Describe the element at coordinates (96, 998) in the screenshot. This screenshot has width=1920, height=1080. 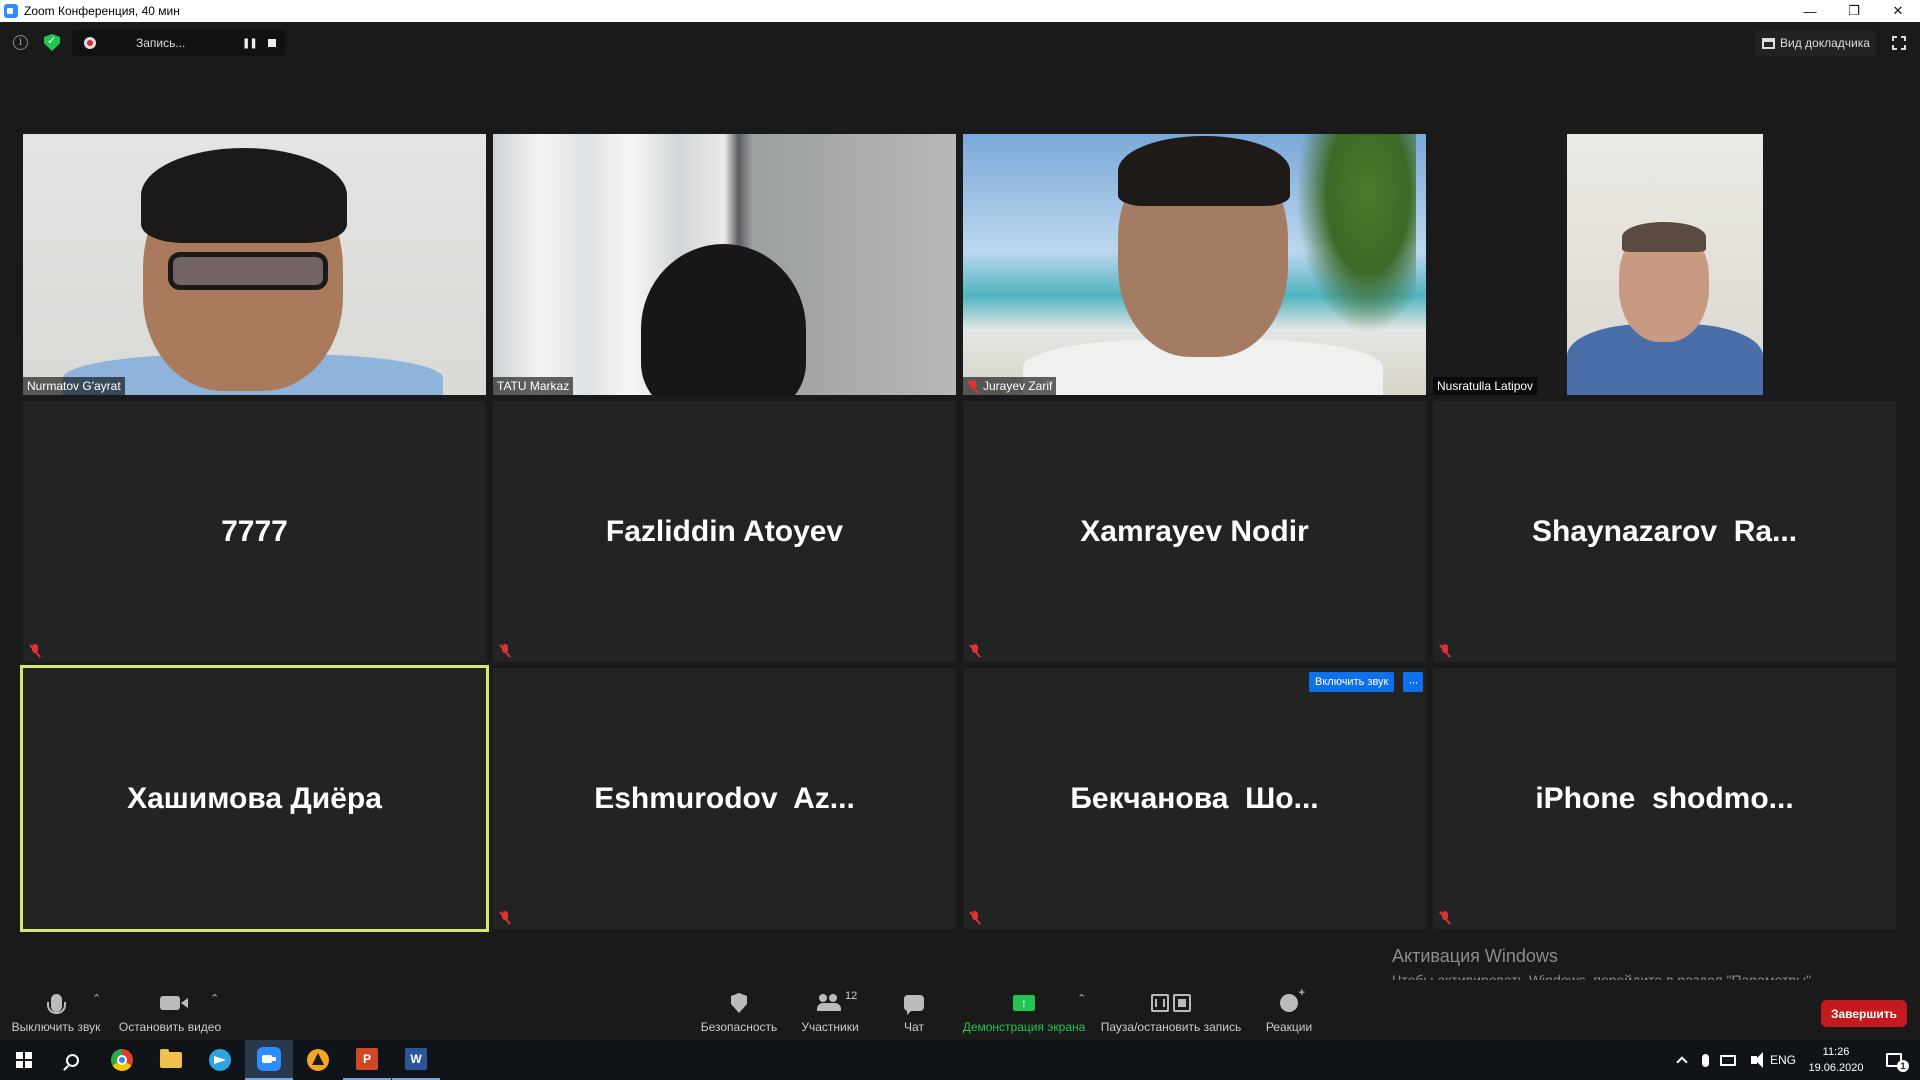
I see `audio-options-caret: ⌃` at that location.